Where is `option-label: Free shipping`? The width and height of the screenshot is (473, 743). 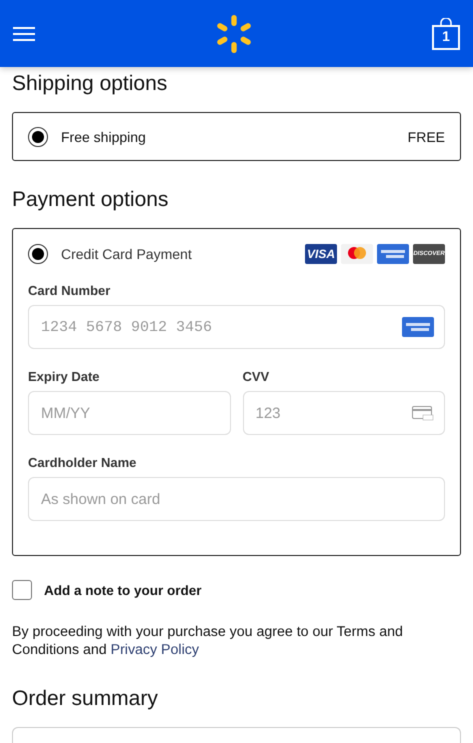
option-label: Free shipping is located at coordinates (104, 136).